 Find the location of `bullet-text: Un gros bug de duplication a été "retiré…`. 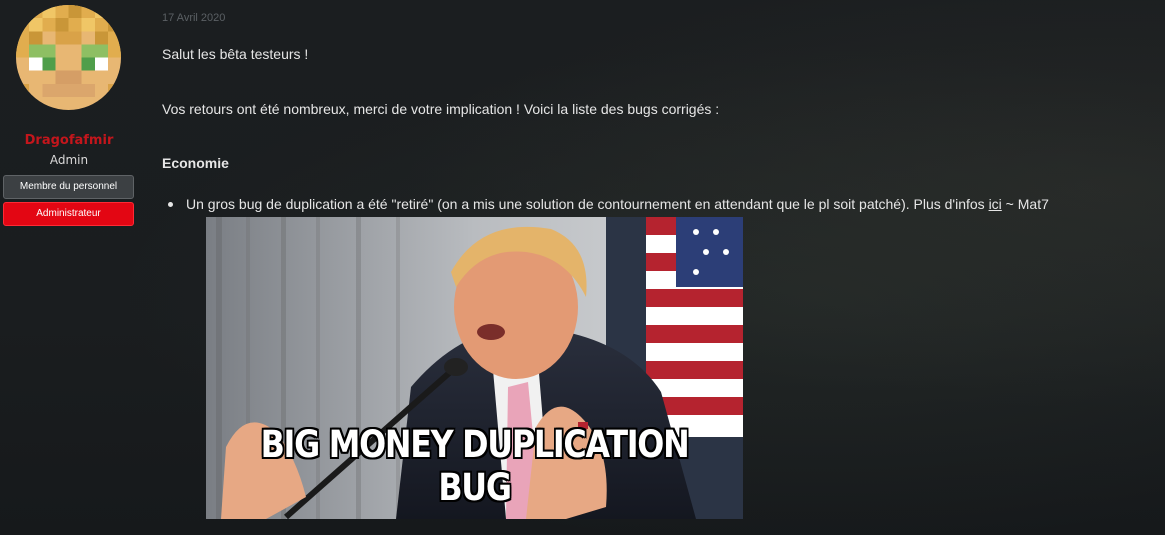

bullet-text: Un gros bug de duplication a été "retiré… is located at coordinates (587, 204).